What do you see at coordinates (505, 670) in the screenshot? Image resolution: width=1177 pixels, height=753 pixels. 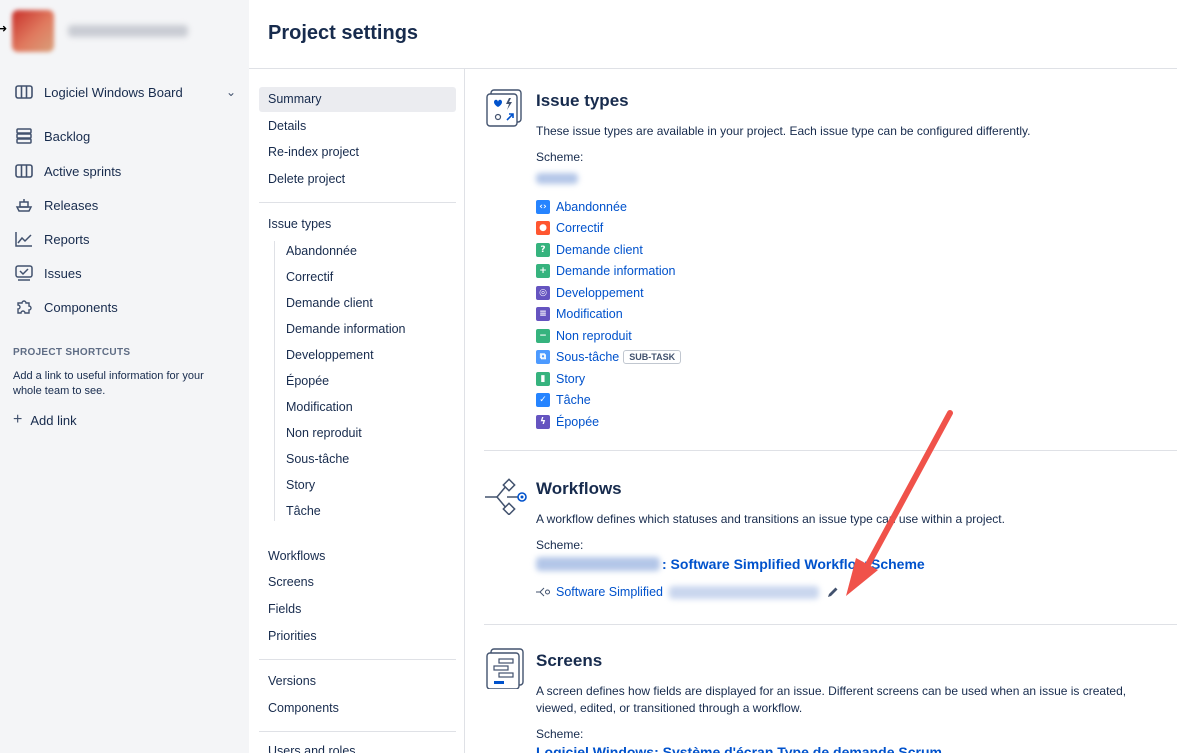 I see `screens-section-icon` at bounding box center [505, 670].